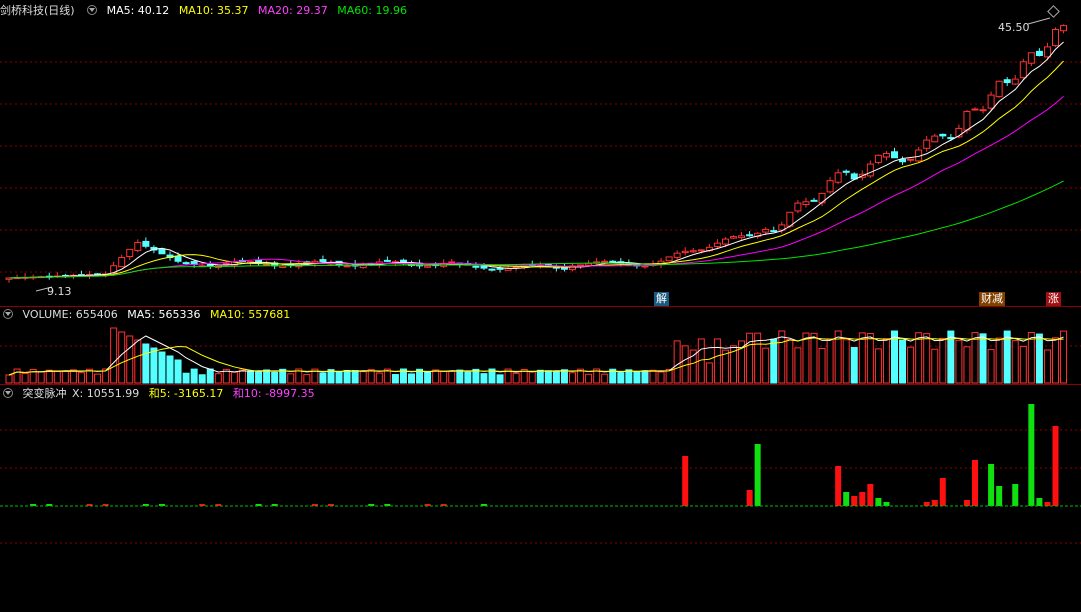  What do you see at coordinates (70, 314) in the screenshot?
I see `volume-value: VOLUME: 655406` at bounding box center [70, 314].